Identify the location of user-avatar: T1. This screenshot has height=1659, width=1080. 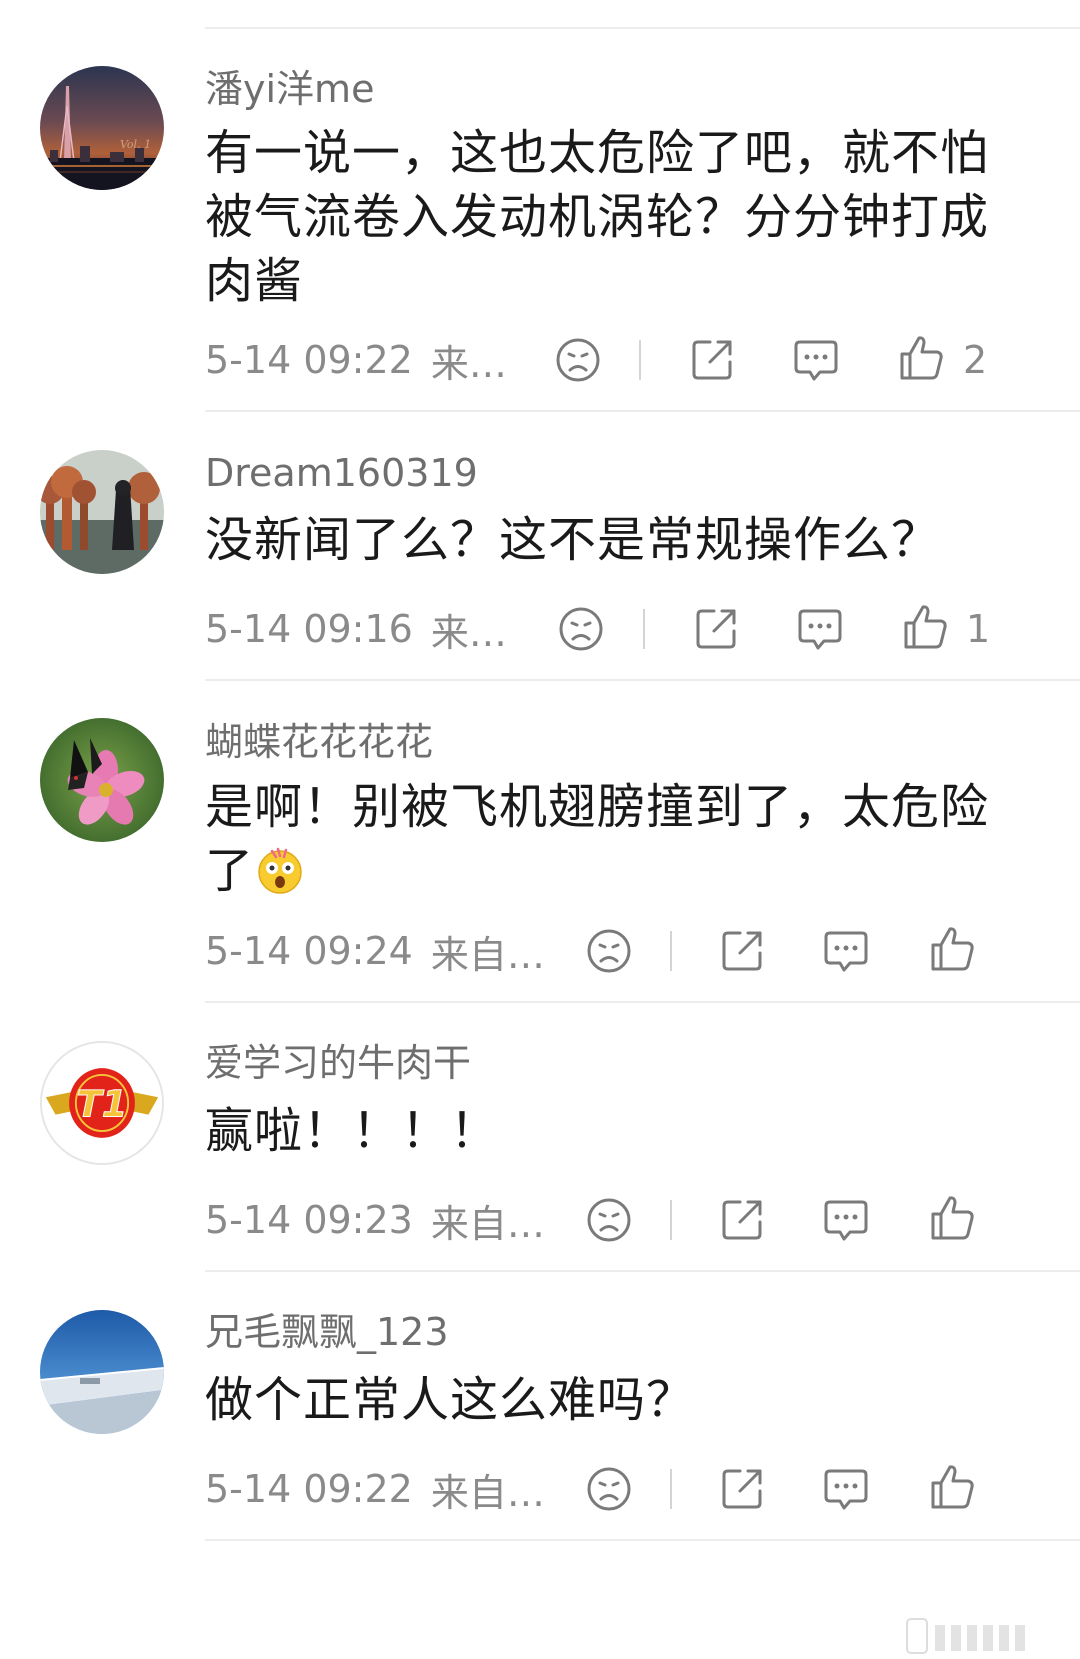
(102, 1103).